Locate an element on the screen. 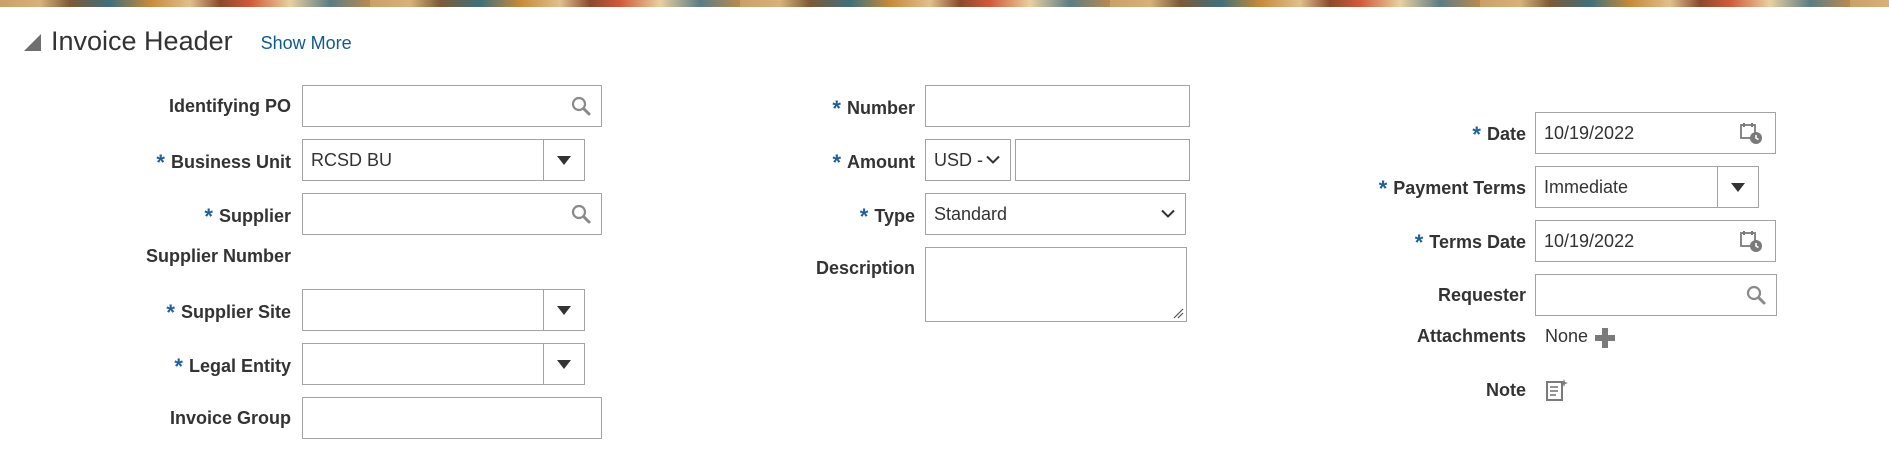 This screenshot has height=463, width=1889. requester-label-text: Requester is located at coordinates (1481, 295).